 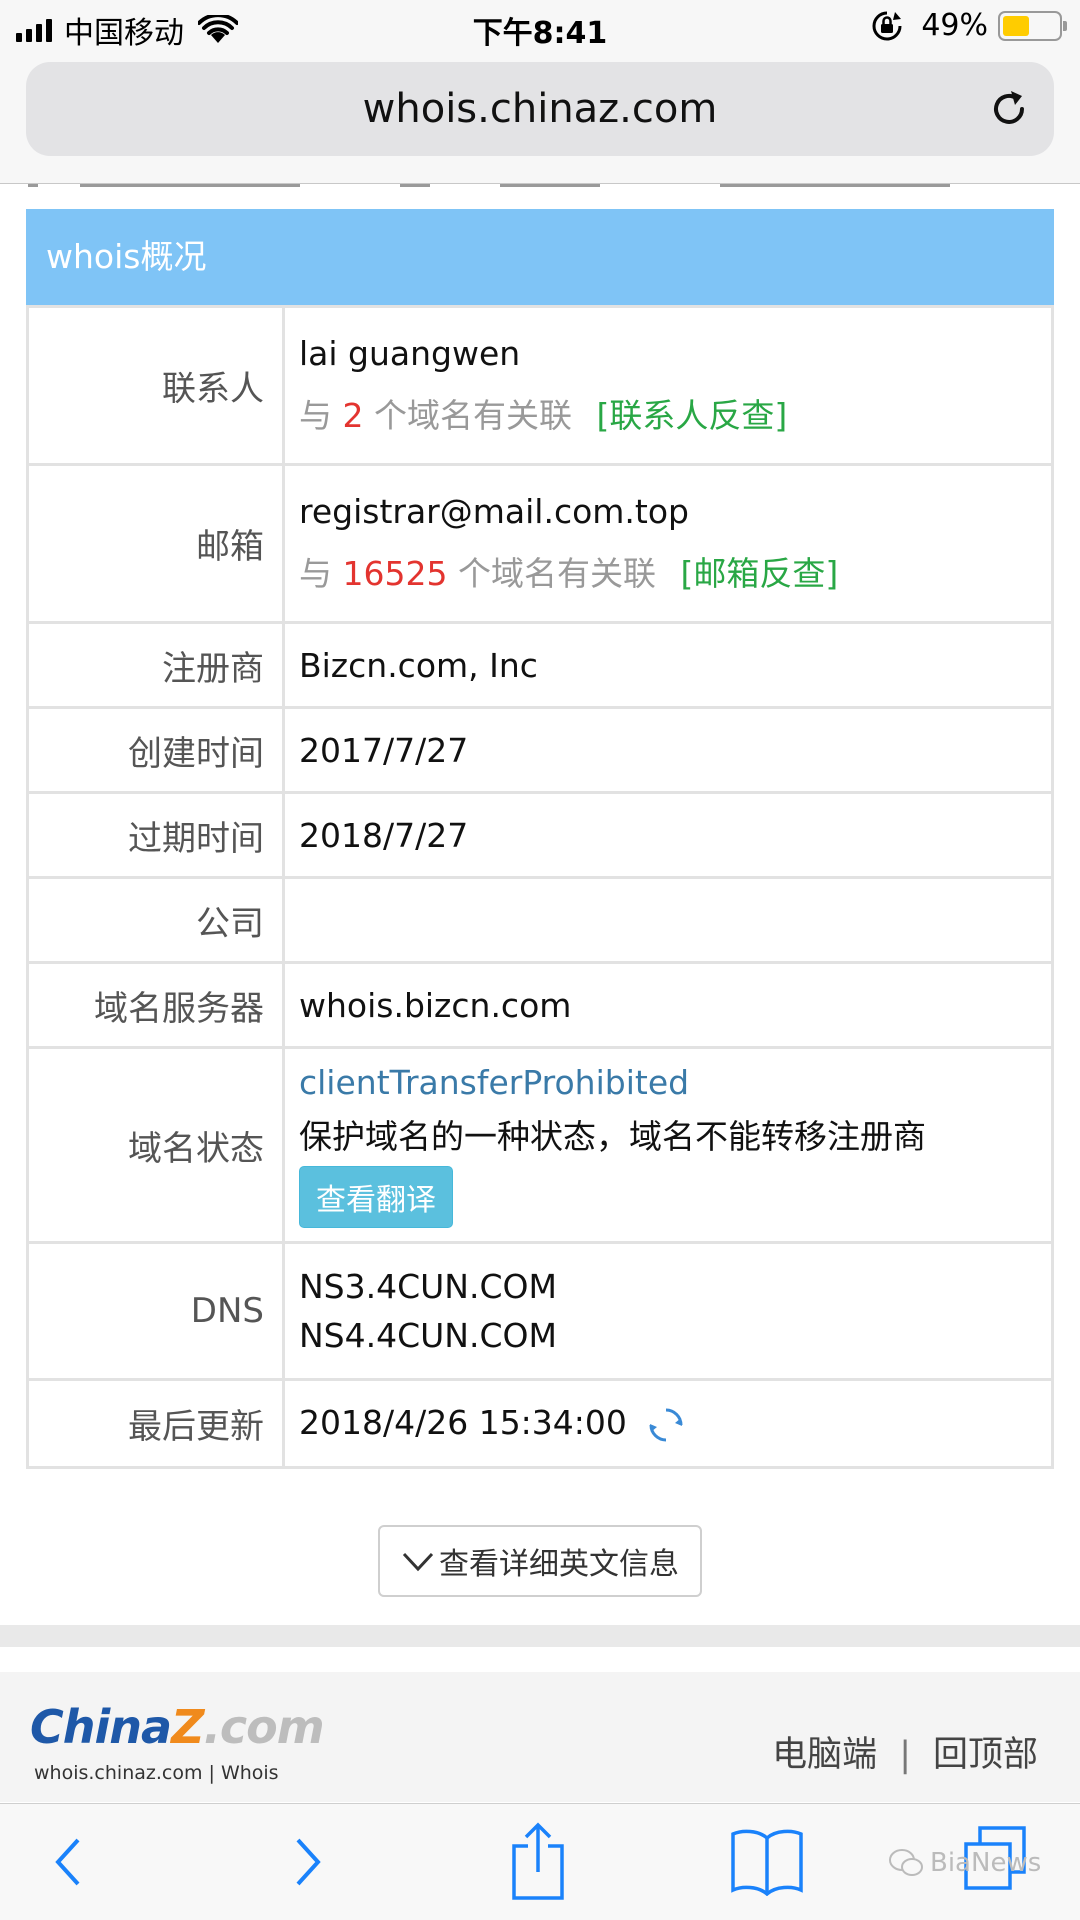 What do you see at coordinates (887, 25) in the screenshot?
I see `rotation-lock-icon` at bounding box center [887, 25].